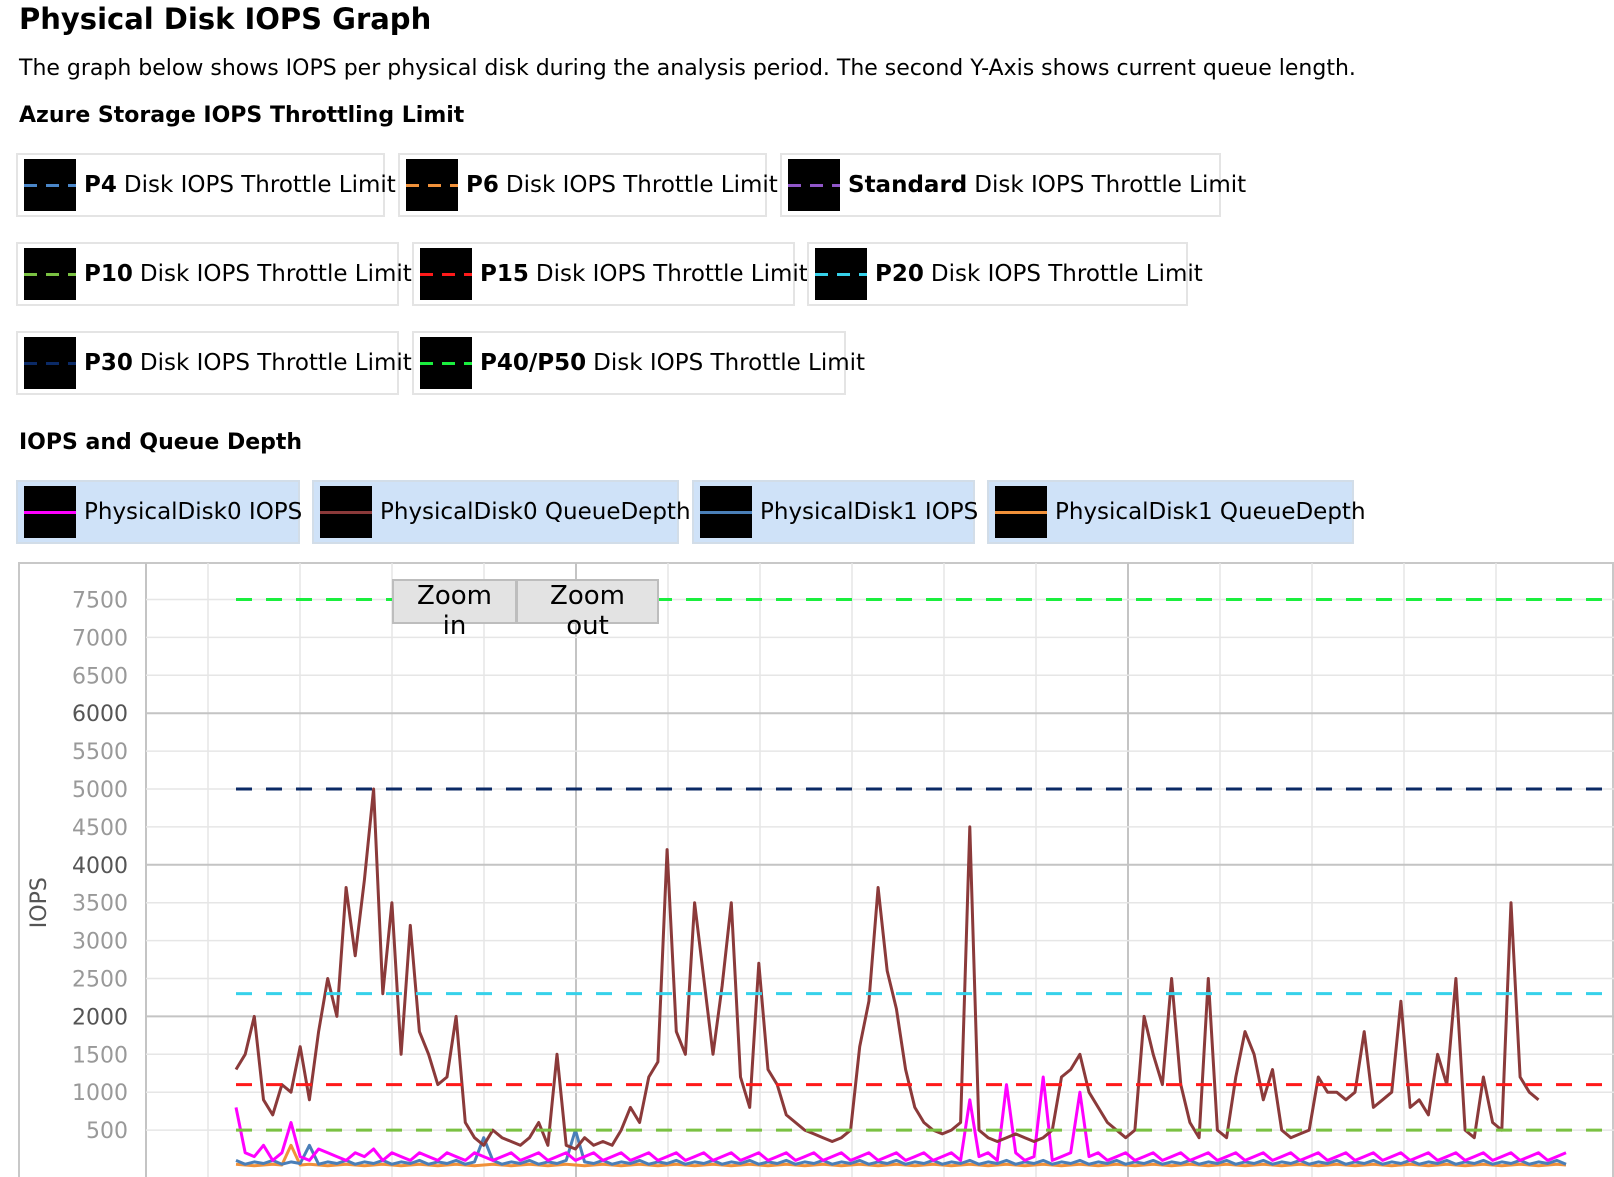 The width and height of the screenshot is (1614, 1177). I want to click on y-tick-label: 3000, so click(100, 942).